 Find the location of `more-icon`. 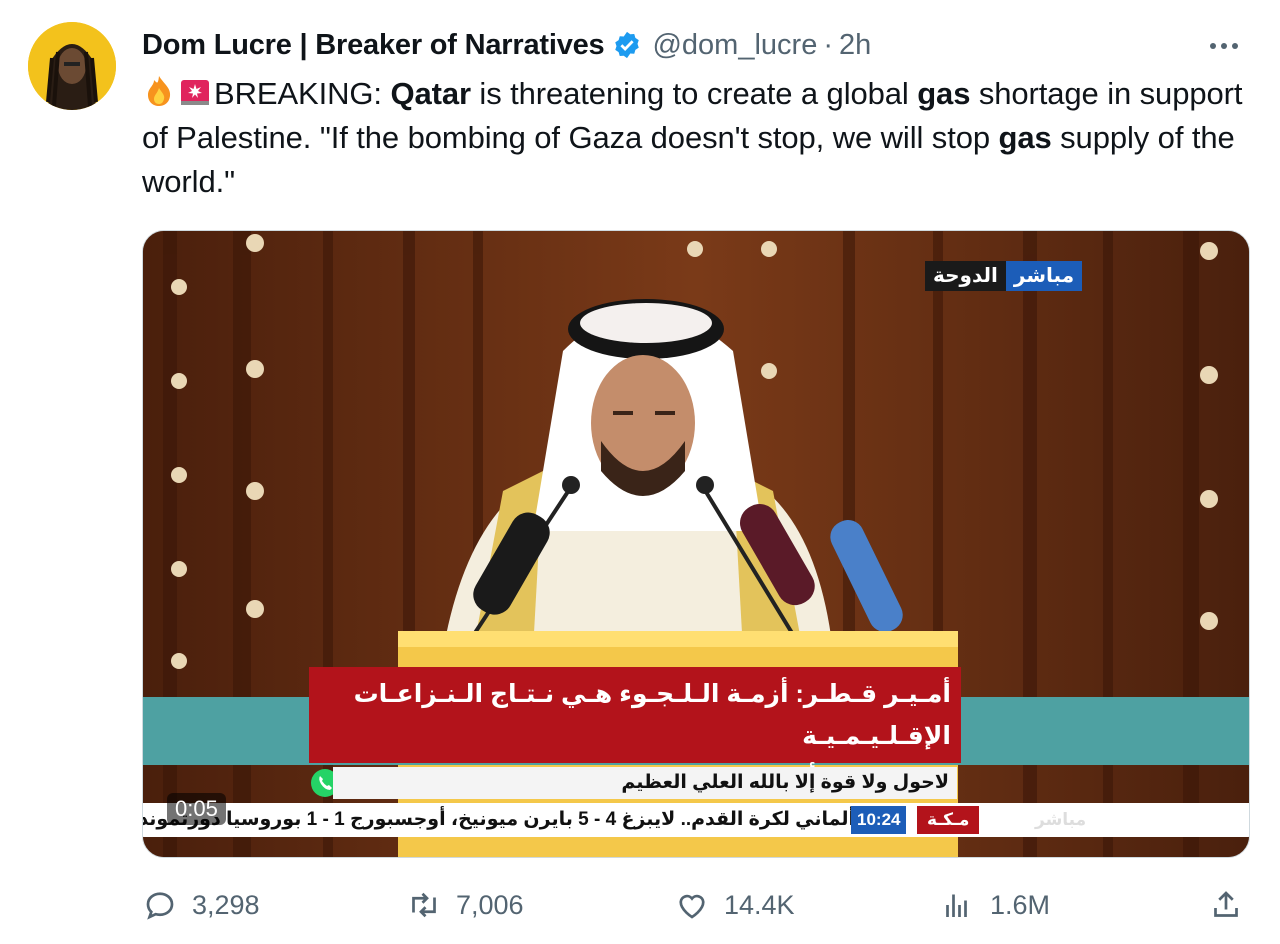

more-icon is located at coordinates (1224, 46).